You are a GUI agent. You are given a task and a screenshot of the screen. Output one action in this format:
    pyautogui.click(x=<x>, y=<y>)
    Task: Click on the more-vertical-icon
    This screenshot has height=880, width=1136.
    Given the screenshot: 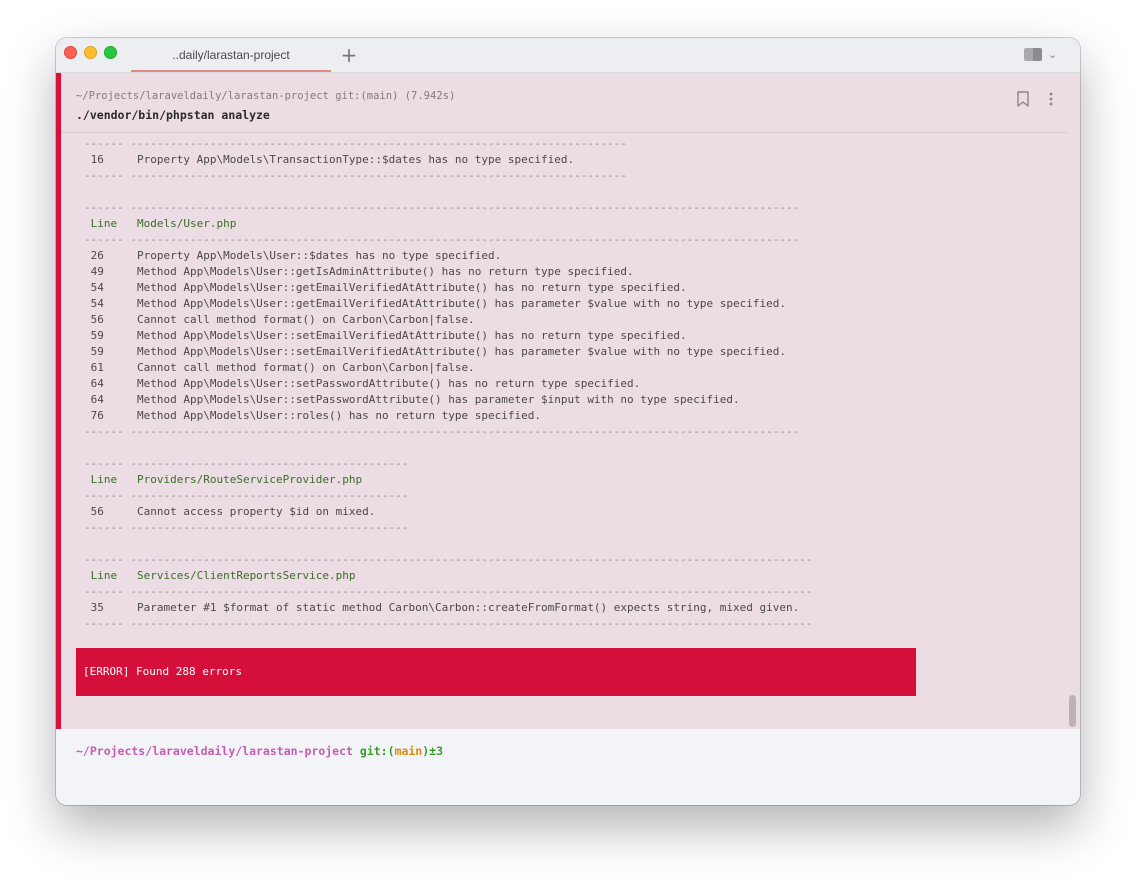 What is the action you would take?
    pyautogui.click(x=1051, y=99)
    